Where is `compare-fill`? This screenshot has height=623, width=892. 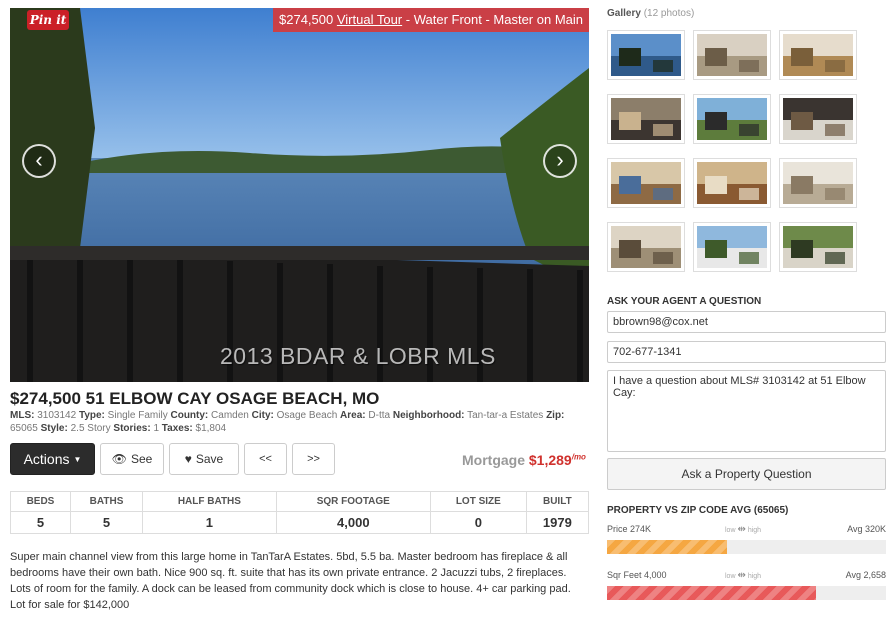 compare-fill is located at coordinates (712, 593).